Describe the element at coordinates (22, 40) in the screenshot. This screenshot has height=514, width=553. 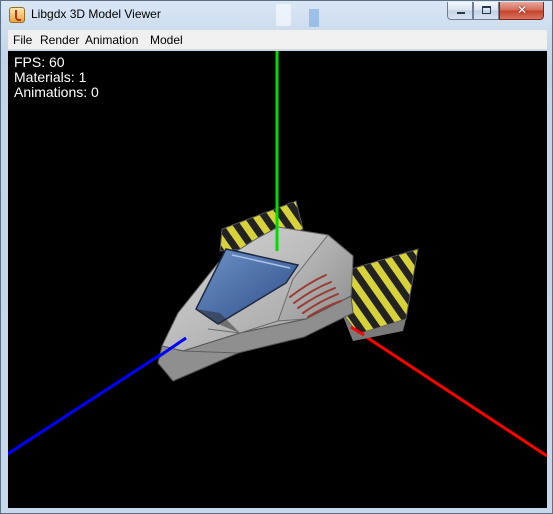
I see `menu-file: File` at that location.